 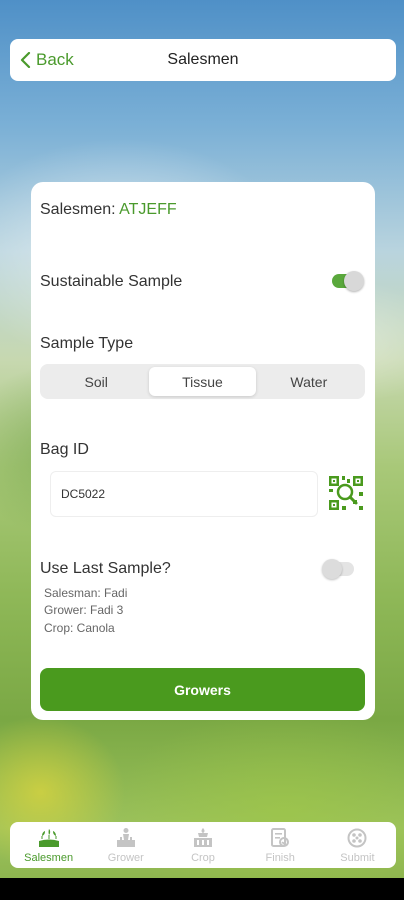 I want to click on top-nav-bar: Back Salesmen, so click(x=203, y=60).